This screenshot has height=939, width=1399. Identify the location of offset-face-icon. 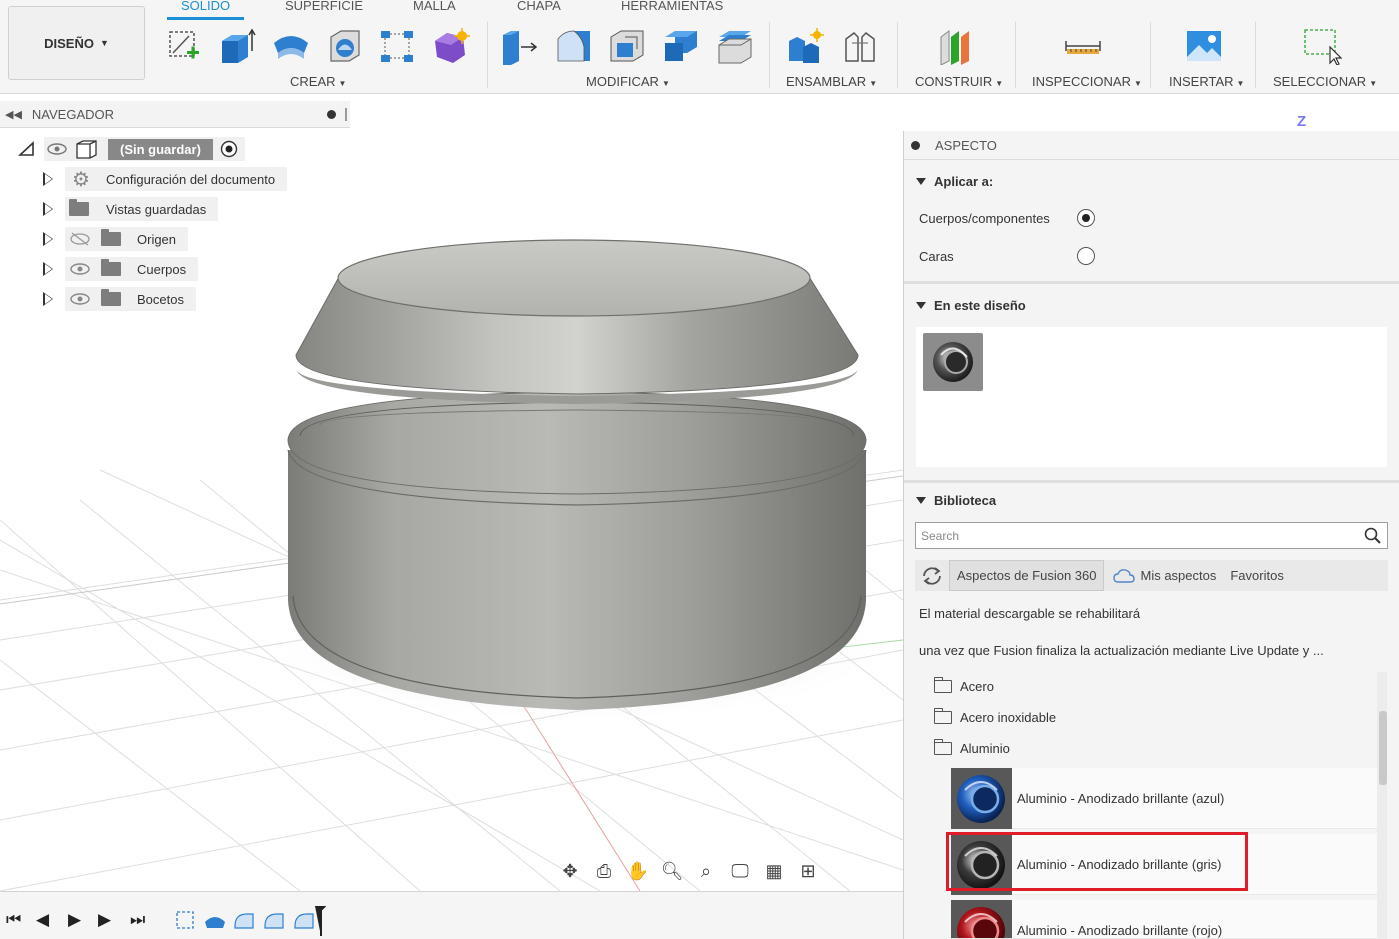
(735, 46).